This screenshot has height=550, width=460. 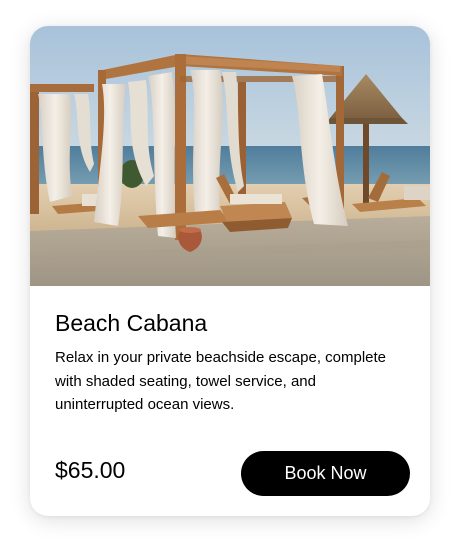 What do you see at coordinates (325, 473) in the screenshot?
I see `book-now-button: Book Now` at bounding box center [325, 473].